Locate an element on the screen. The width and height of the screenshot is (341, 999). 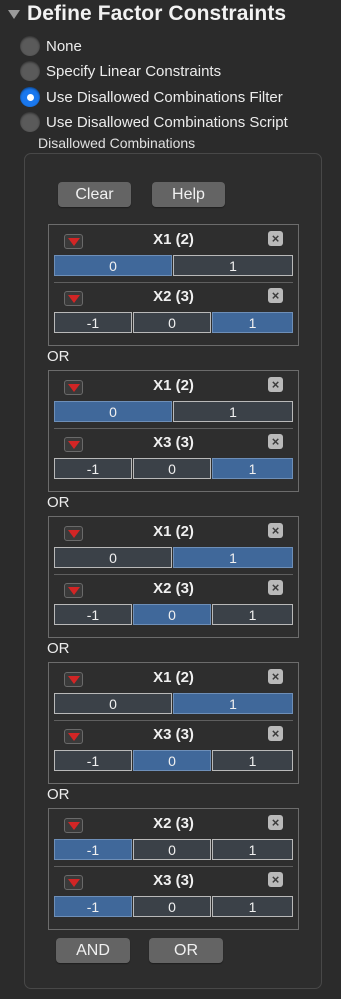
and-button: AND is located at coordinates (93, 950).